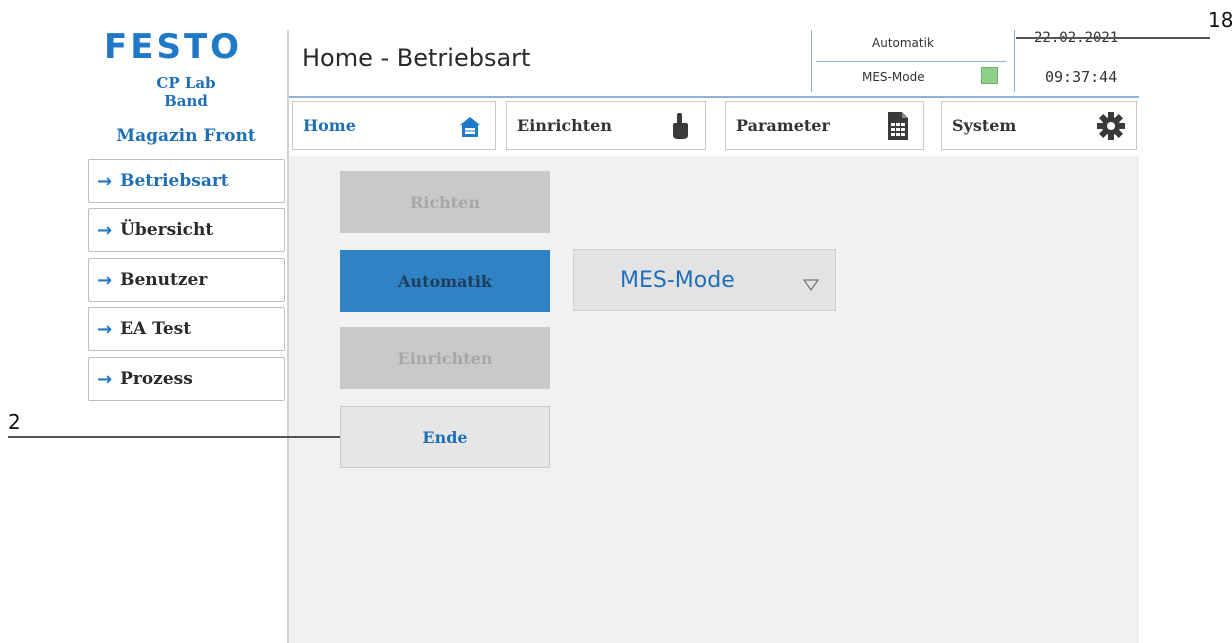 The height and width of the screenshot is (643, 1232). What do you see at coordinates (174, 181) in the screenshot?
I see `sidebar-item-label: Betriebsart` at bounding box center [174, 181].